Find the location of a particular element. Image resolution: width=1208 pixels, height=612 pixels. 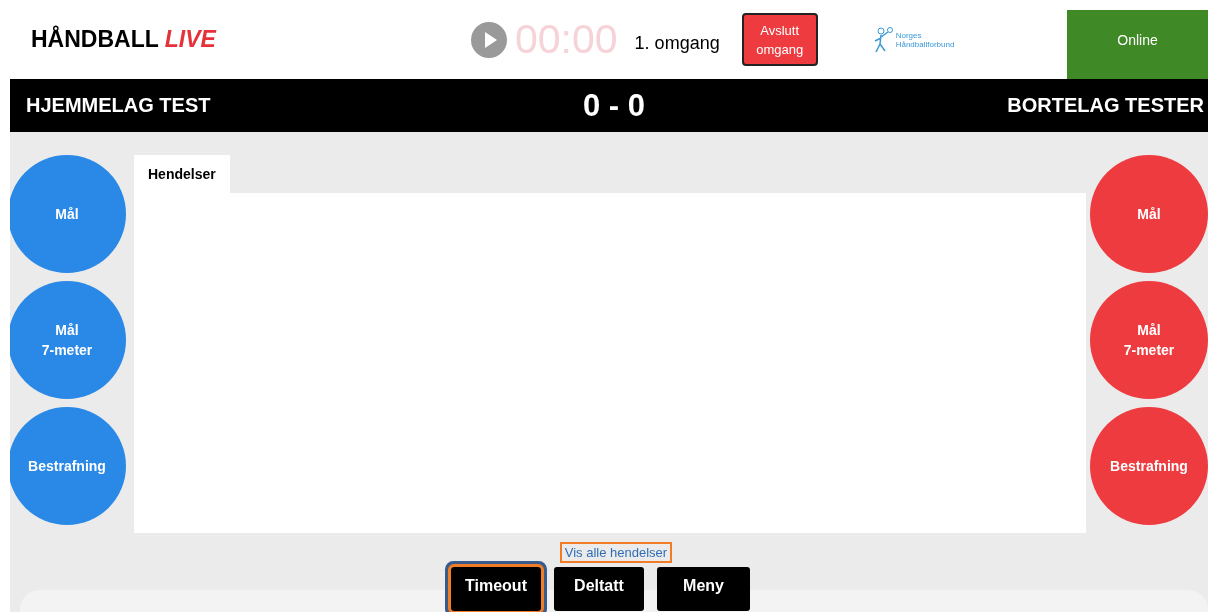

menu-button: Meny is located at coordinates (703, 589).